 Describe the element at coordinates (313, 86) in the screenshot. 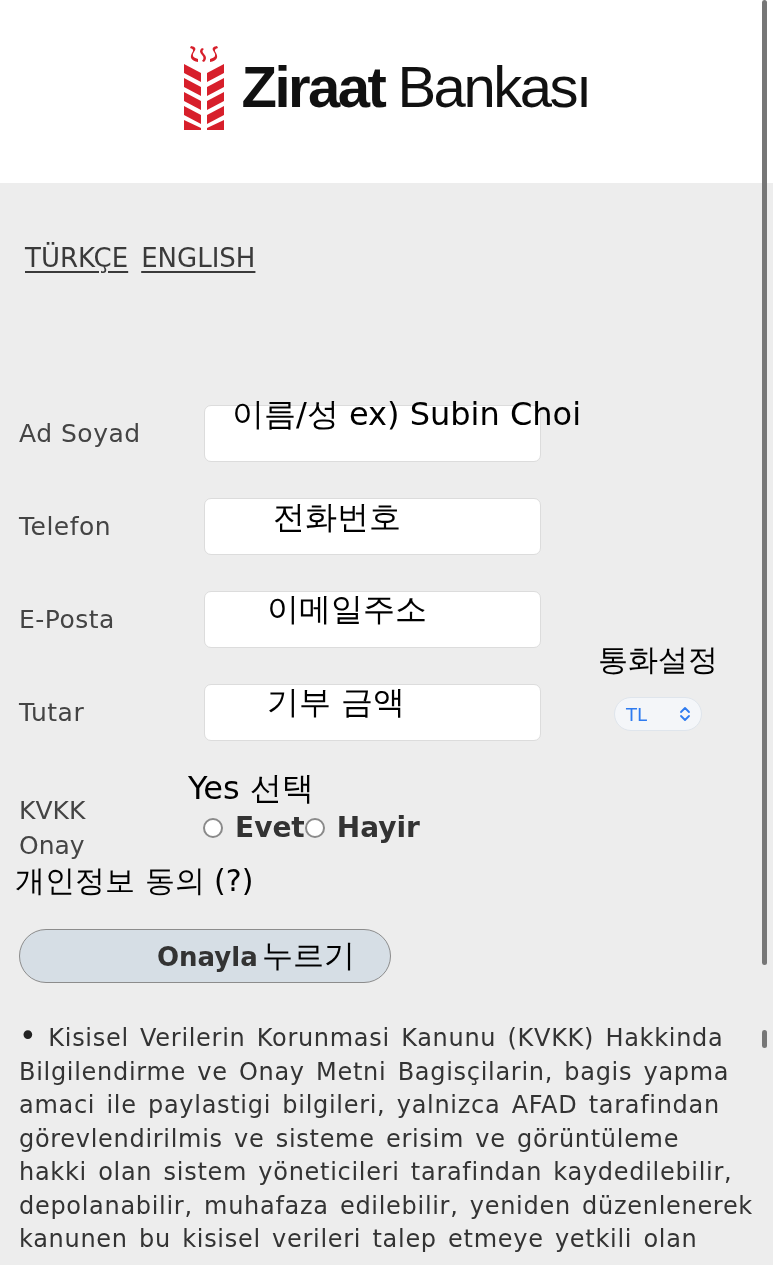

I see `logo-text: Ziraat` at that location.